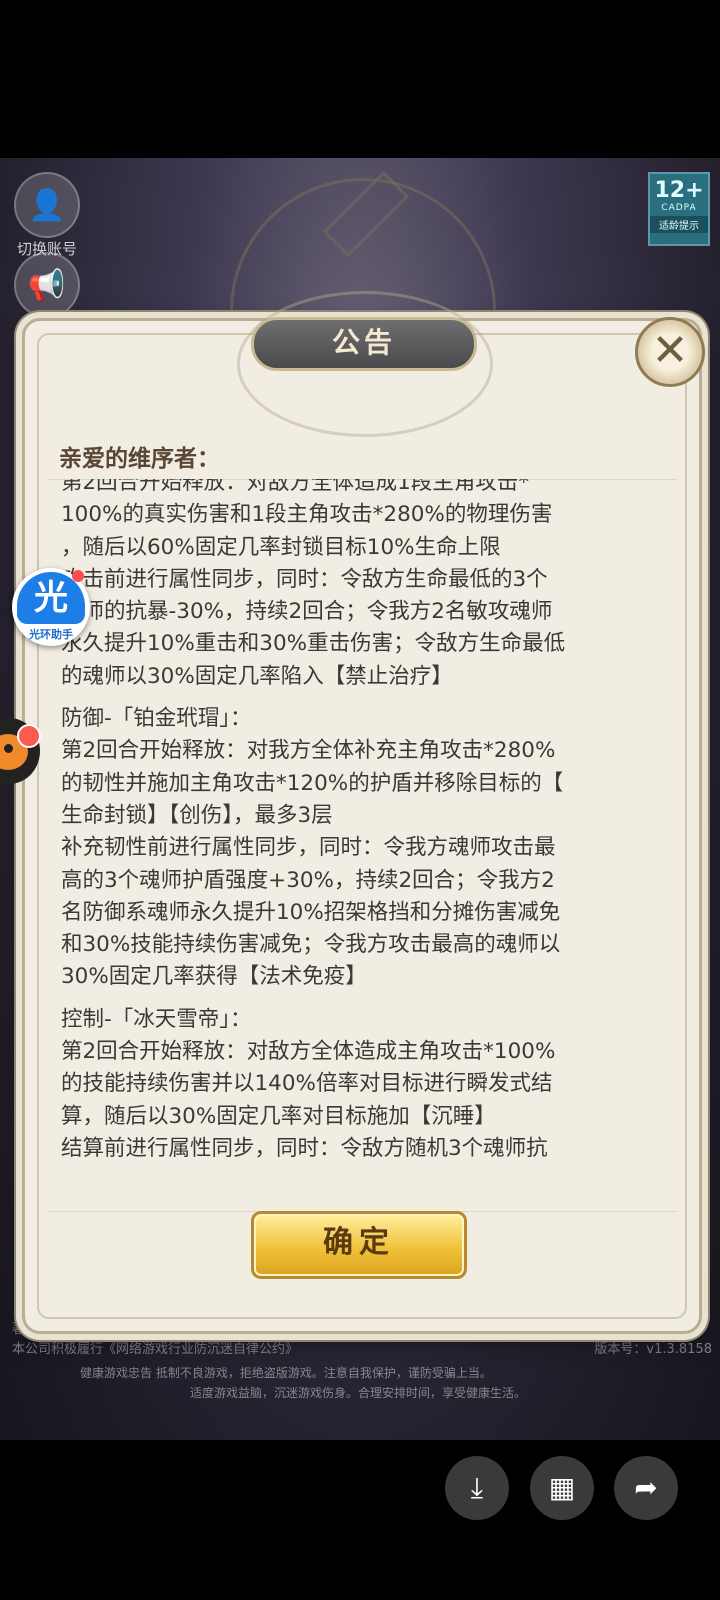 The height and width of the screenshot is (1600, 720). What do you see at coordinates (139, 458) in the screenshot?
I see `greeting-text: 亲爱的维序者：` at bounding box center [139, 458].